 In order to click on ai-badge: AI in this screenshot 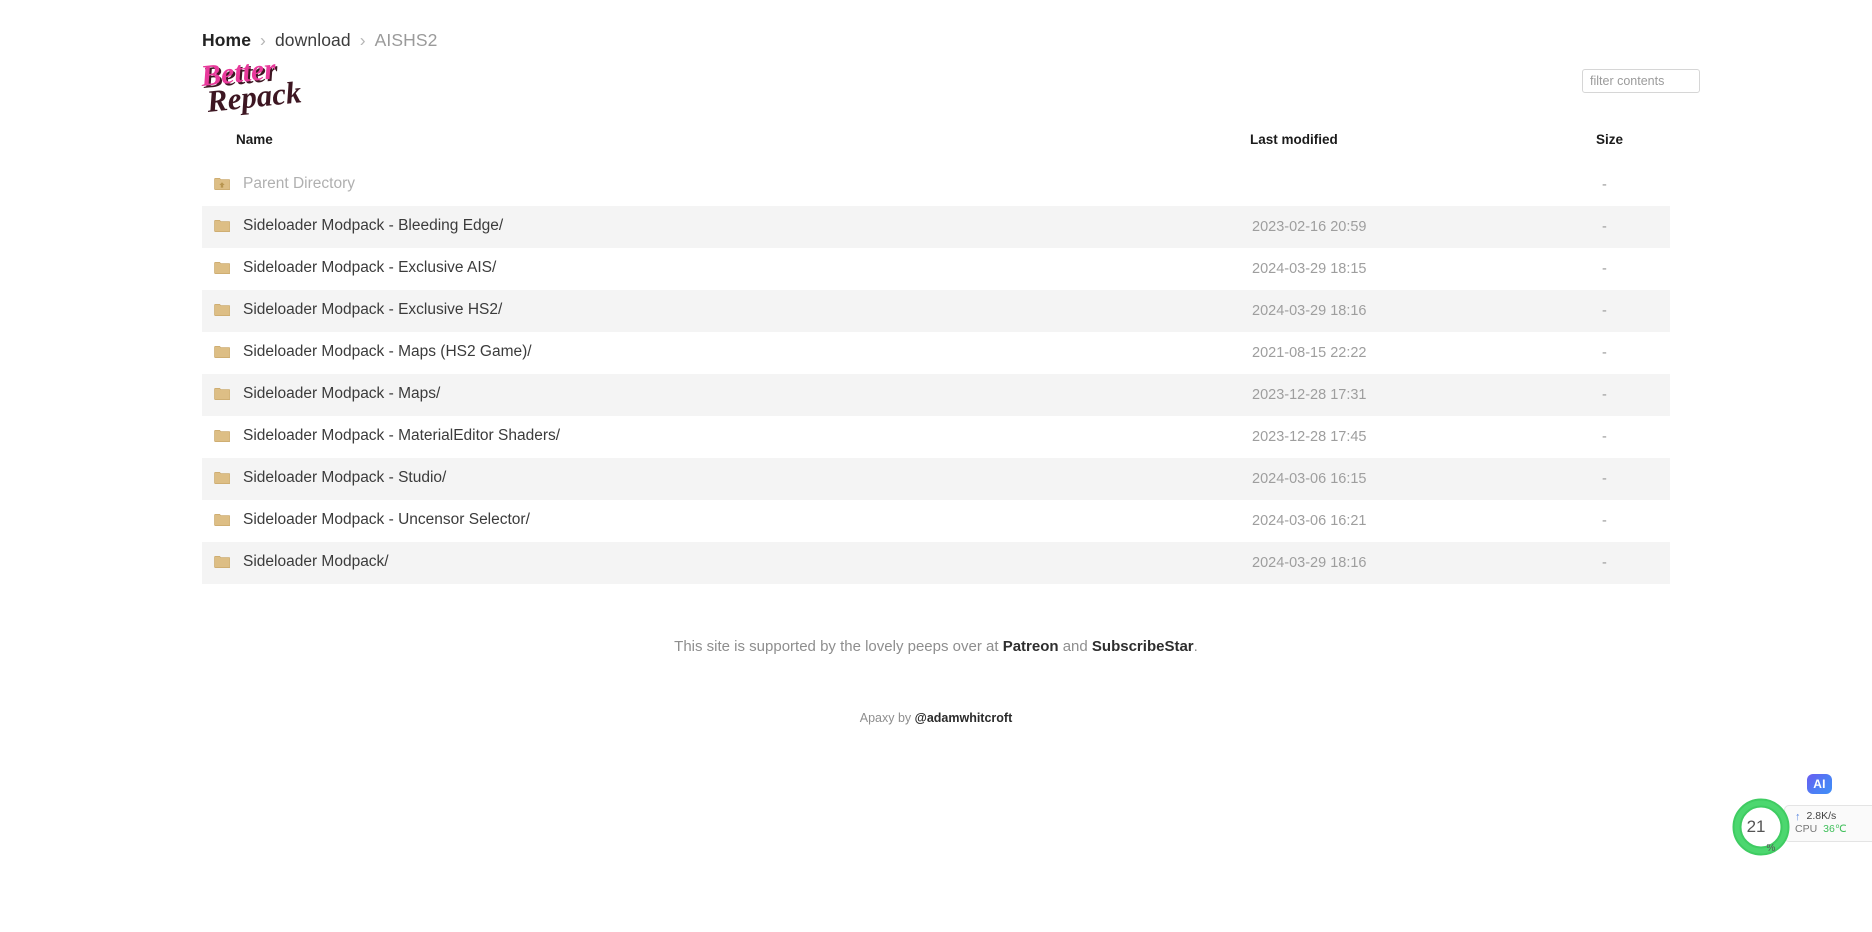, I will do `click(1819, 784)`.